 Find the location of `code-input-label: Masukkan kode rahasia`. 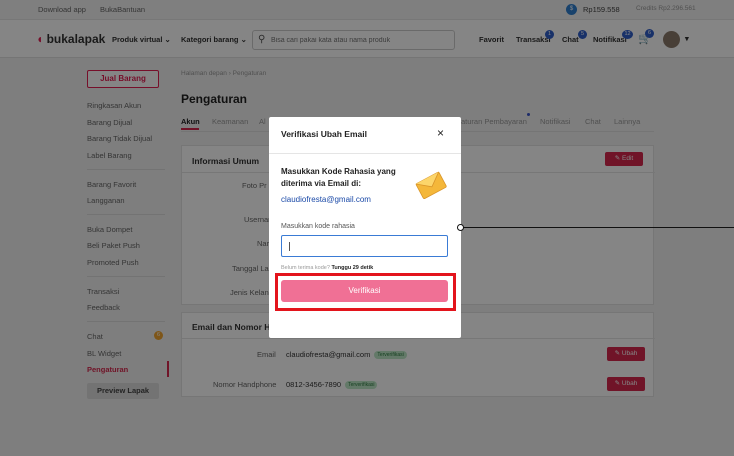

code-input-label: Masukkan kode rahasia is located at coordinates (318, 226).